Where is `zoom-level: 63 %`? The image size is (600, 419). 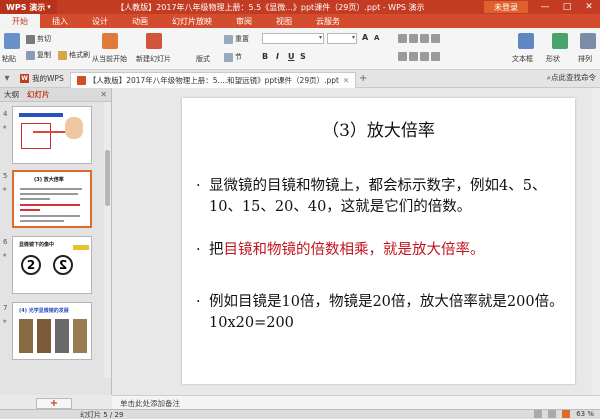
zoom-level: 63 % is located at coordinates (585, 414).